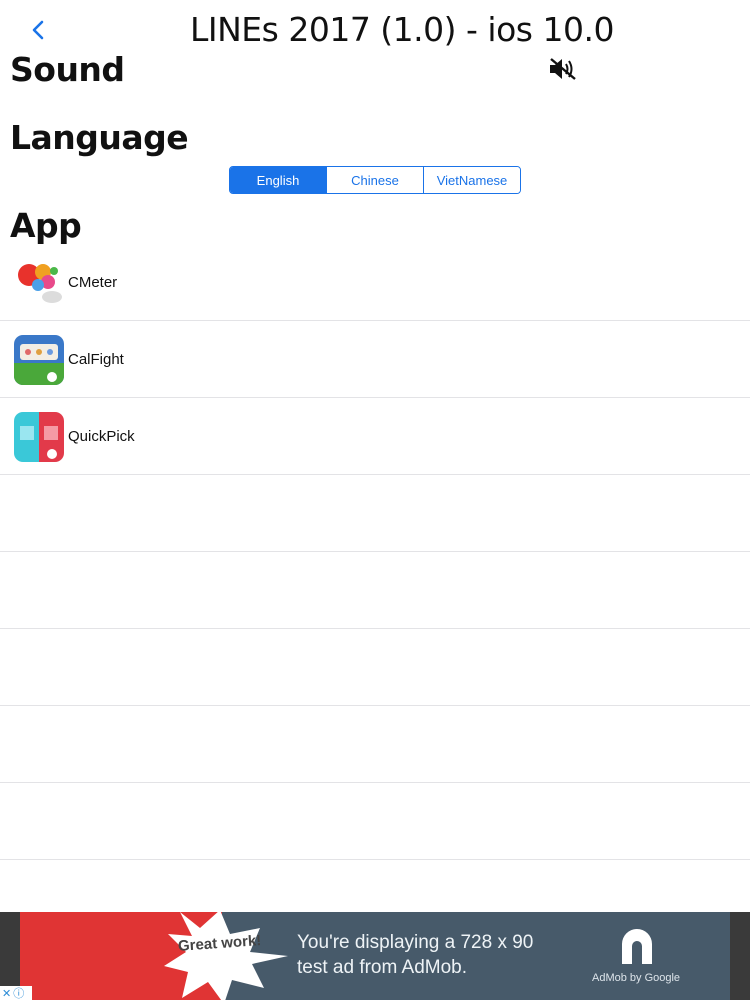 The width and height of the screenshot is (750, 1001). Describe the element at coordinates (375, 359) in the screenshot. I see `app-row-calfight: CalFight` at that location.